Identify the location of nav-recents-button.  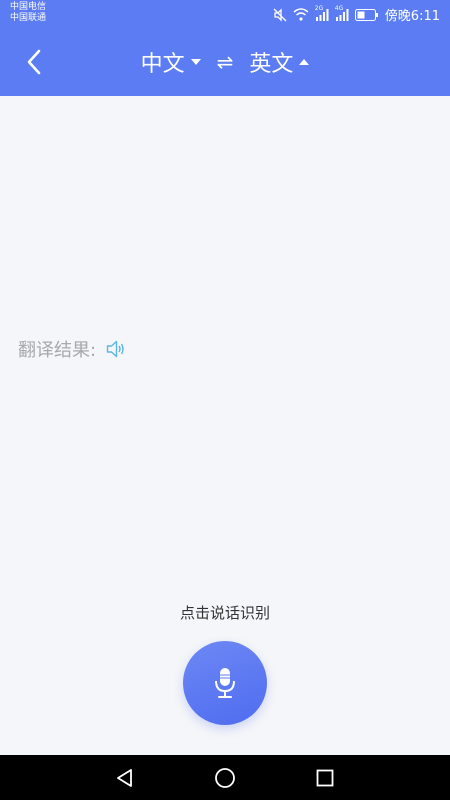
(325, 778).